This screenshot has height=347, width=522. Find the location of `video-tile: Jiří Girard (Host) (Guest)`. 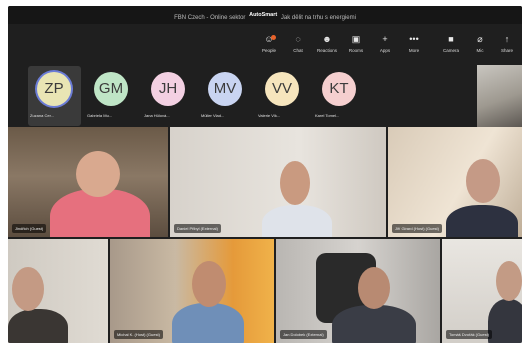

video-tile: Jiří Girard (Host) (Guest) is located at coordinates (455, 182).